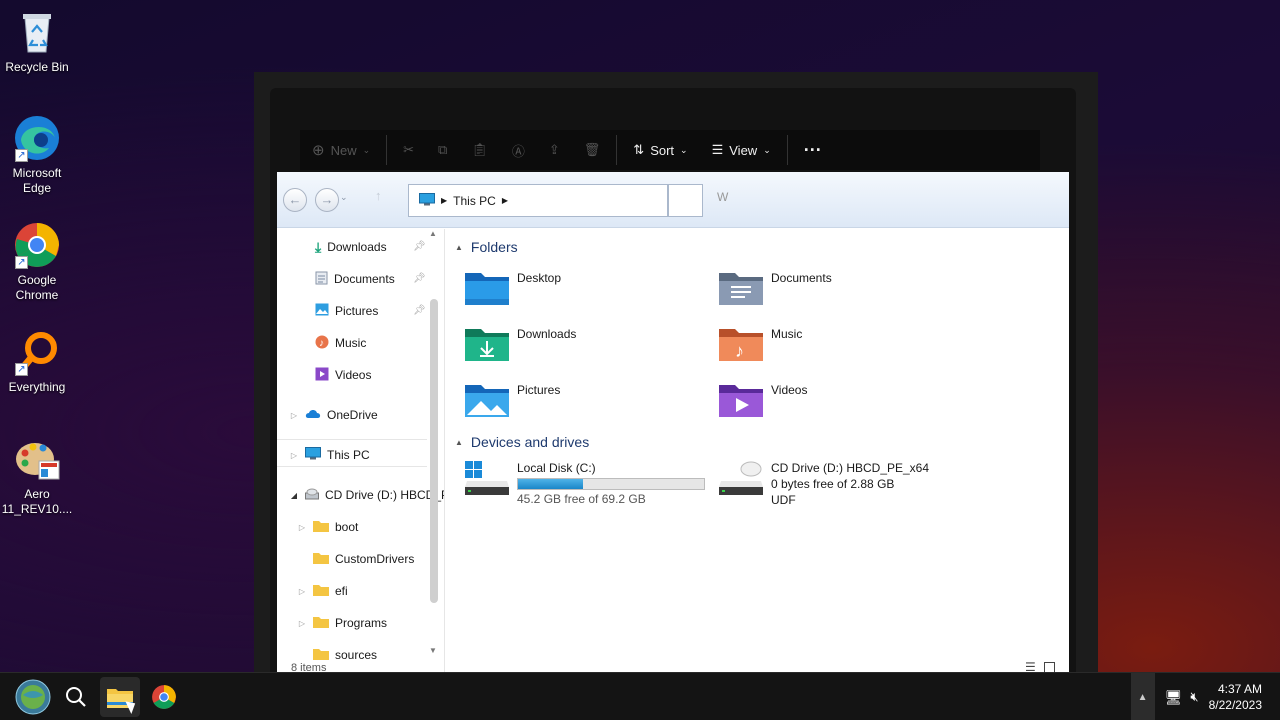 The height and width of the screenshot is (720, 1280). What do you see at coordinates (1142, 696) in the screenshot?
I see `show-hidden-icons-button: ▲` at bounding box center [1142, 696].